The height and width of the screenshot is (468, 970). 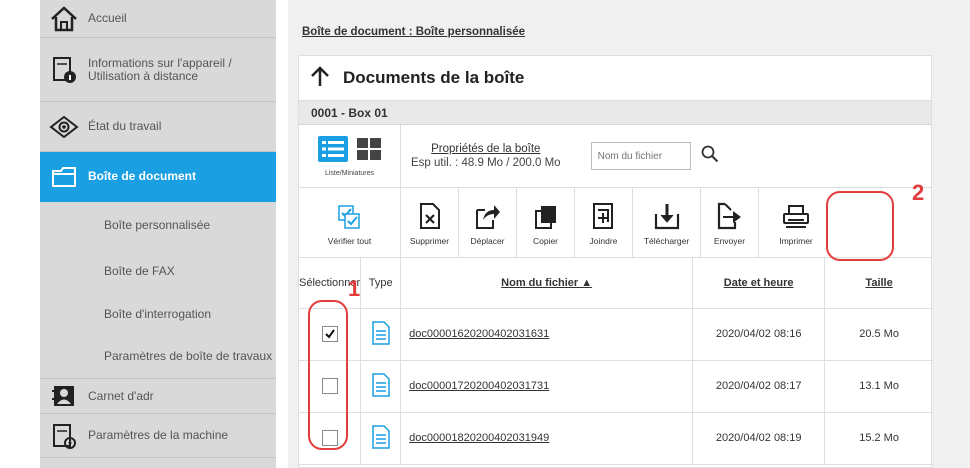 I want to click on sidebar-item-document-box: Boîte de document, so click(x=158, y=177).